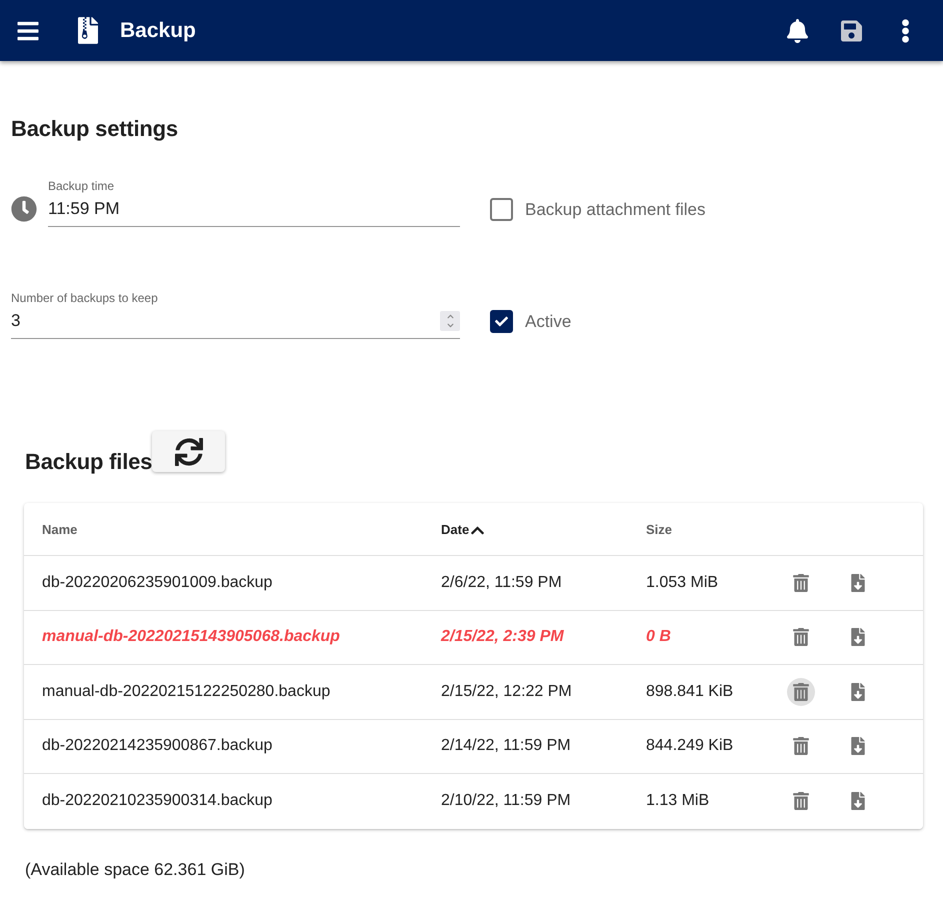  I want to click on clock-icon, so click(24, 209).